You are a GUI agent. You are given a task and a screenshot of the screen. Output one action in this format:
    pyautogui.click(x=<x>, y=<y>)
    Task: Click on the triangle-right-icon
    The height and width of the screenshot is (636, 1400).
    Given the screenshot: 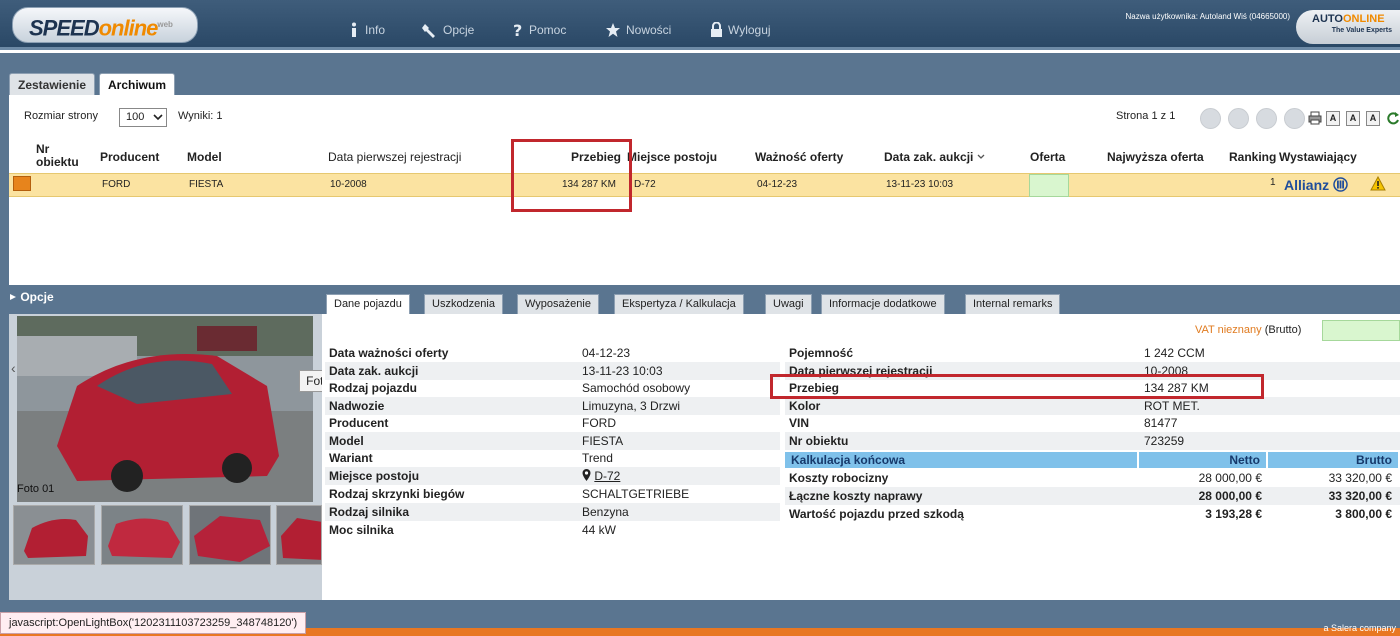 What is the action you would take?
    pyautogui.click(x=13, y=297)
    